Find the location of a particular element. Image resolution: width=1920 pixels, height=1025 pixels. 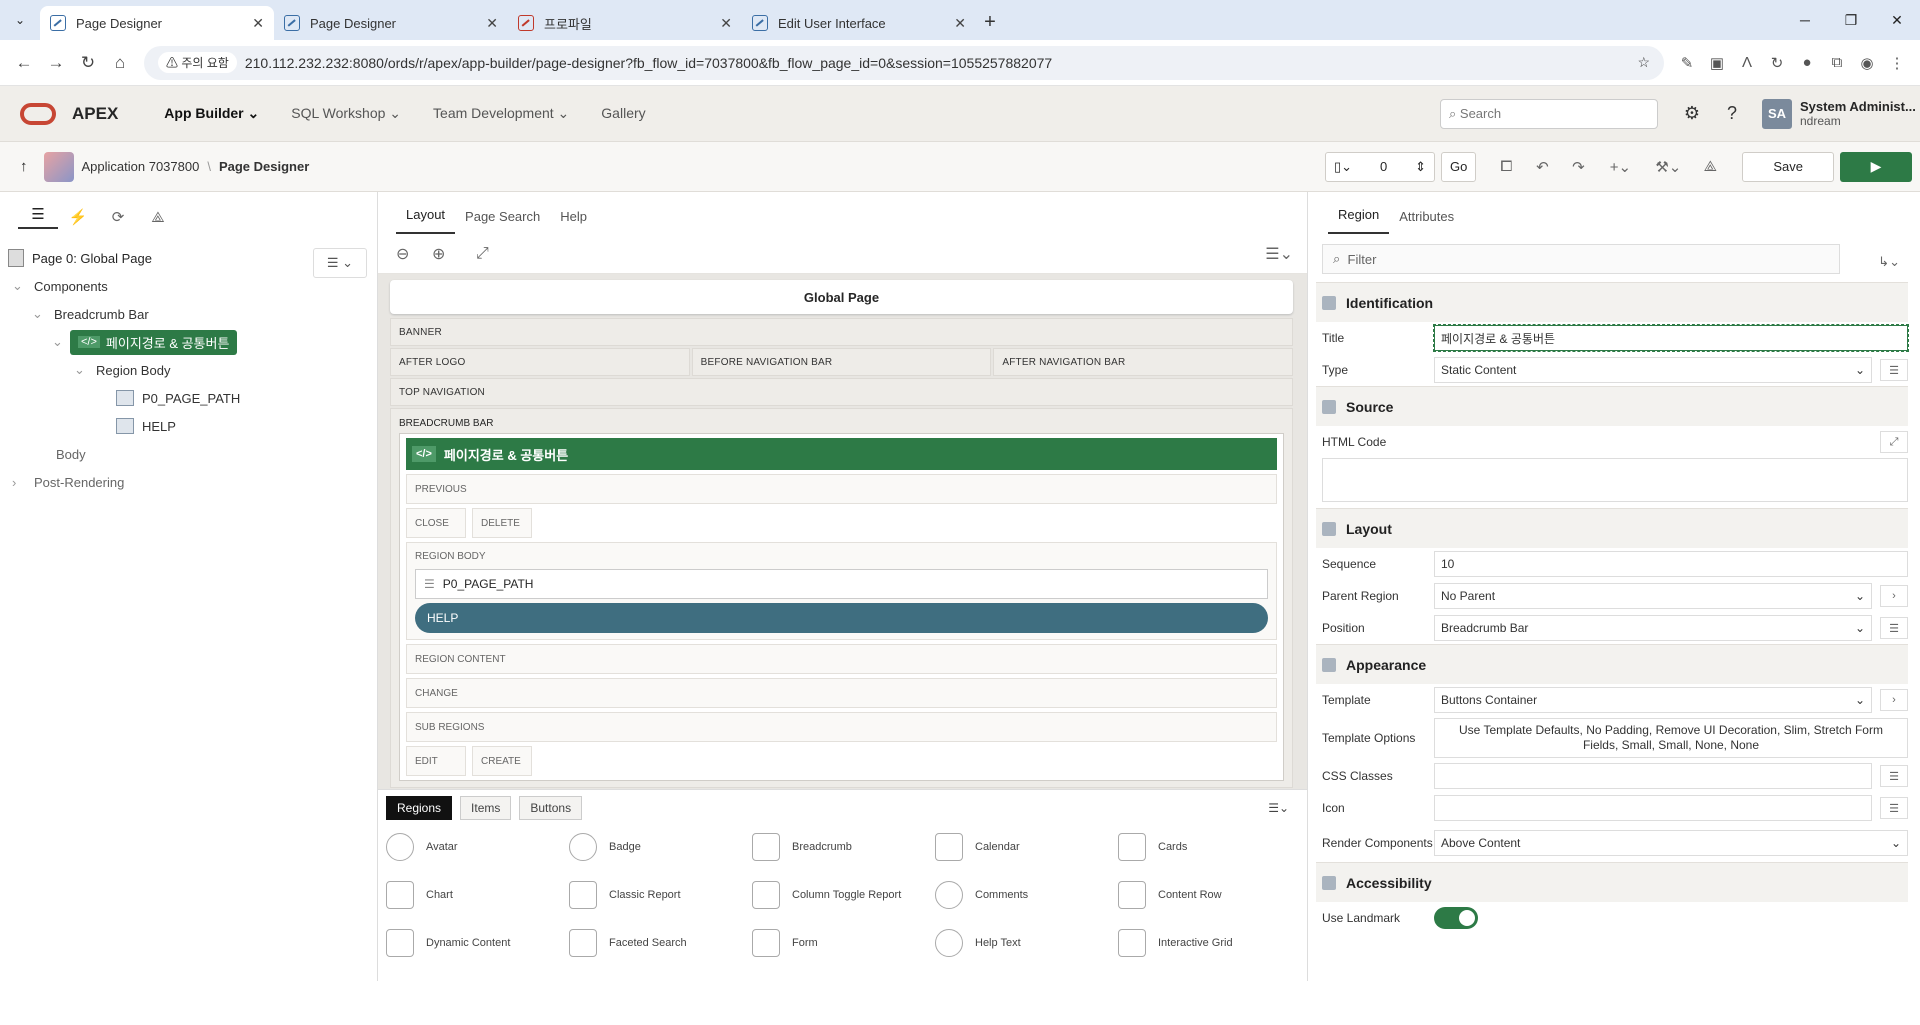

zone-after-navigation-bar: AFTER NAVIGATION BAR is located at coordinates (1143, 362).